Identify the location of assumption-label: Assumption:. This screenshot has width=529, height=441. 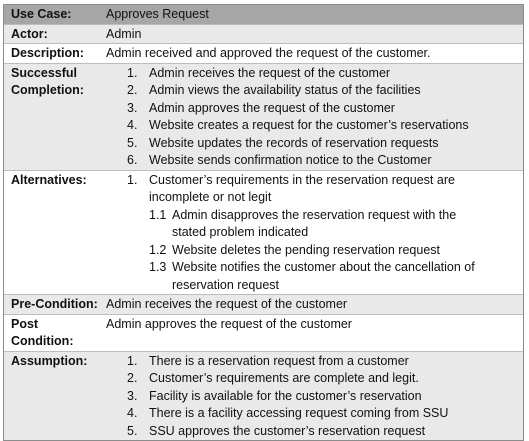
(49, 360).